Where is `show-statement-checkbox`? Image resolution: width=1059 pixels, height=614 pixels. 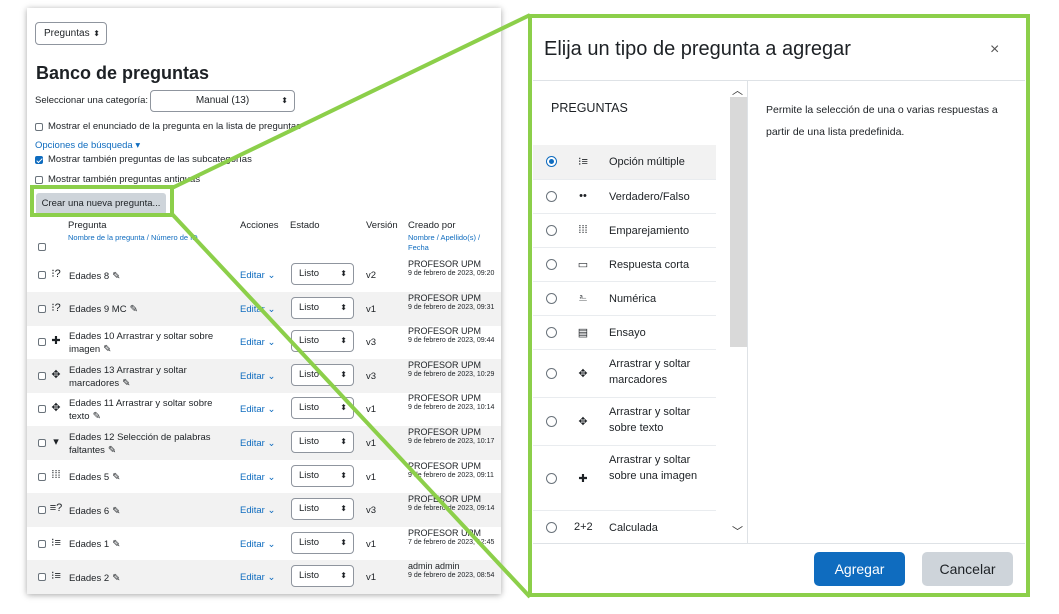
show-statement-checkbox is located at coordinates (39, 127).